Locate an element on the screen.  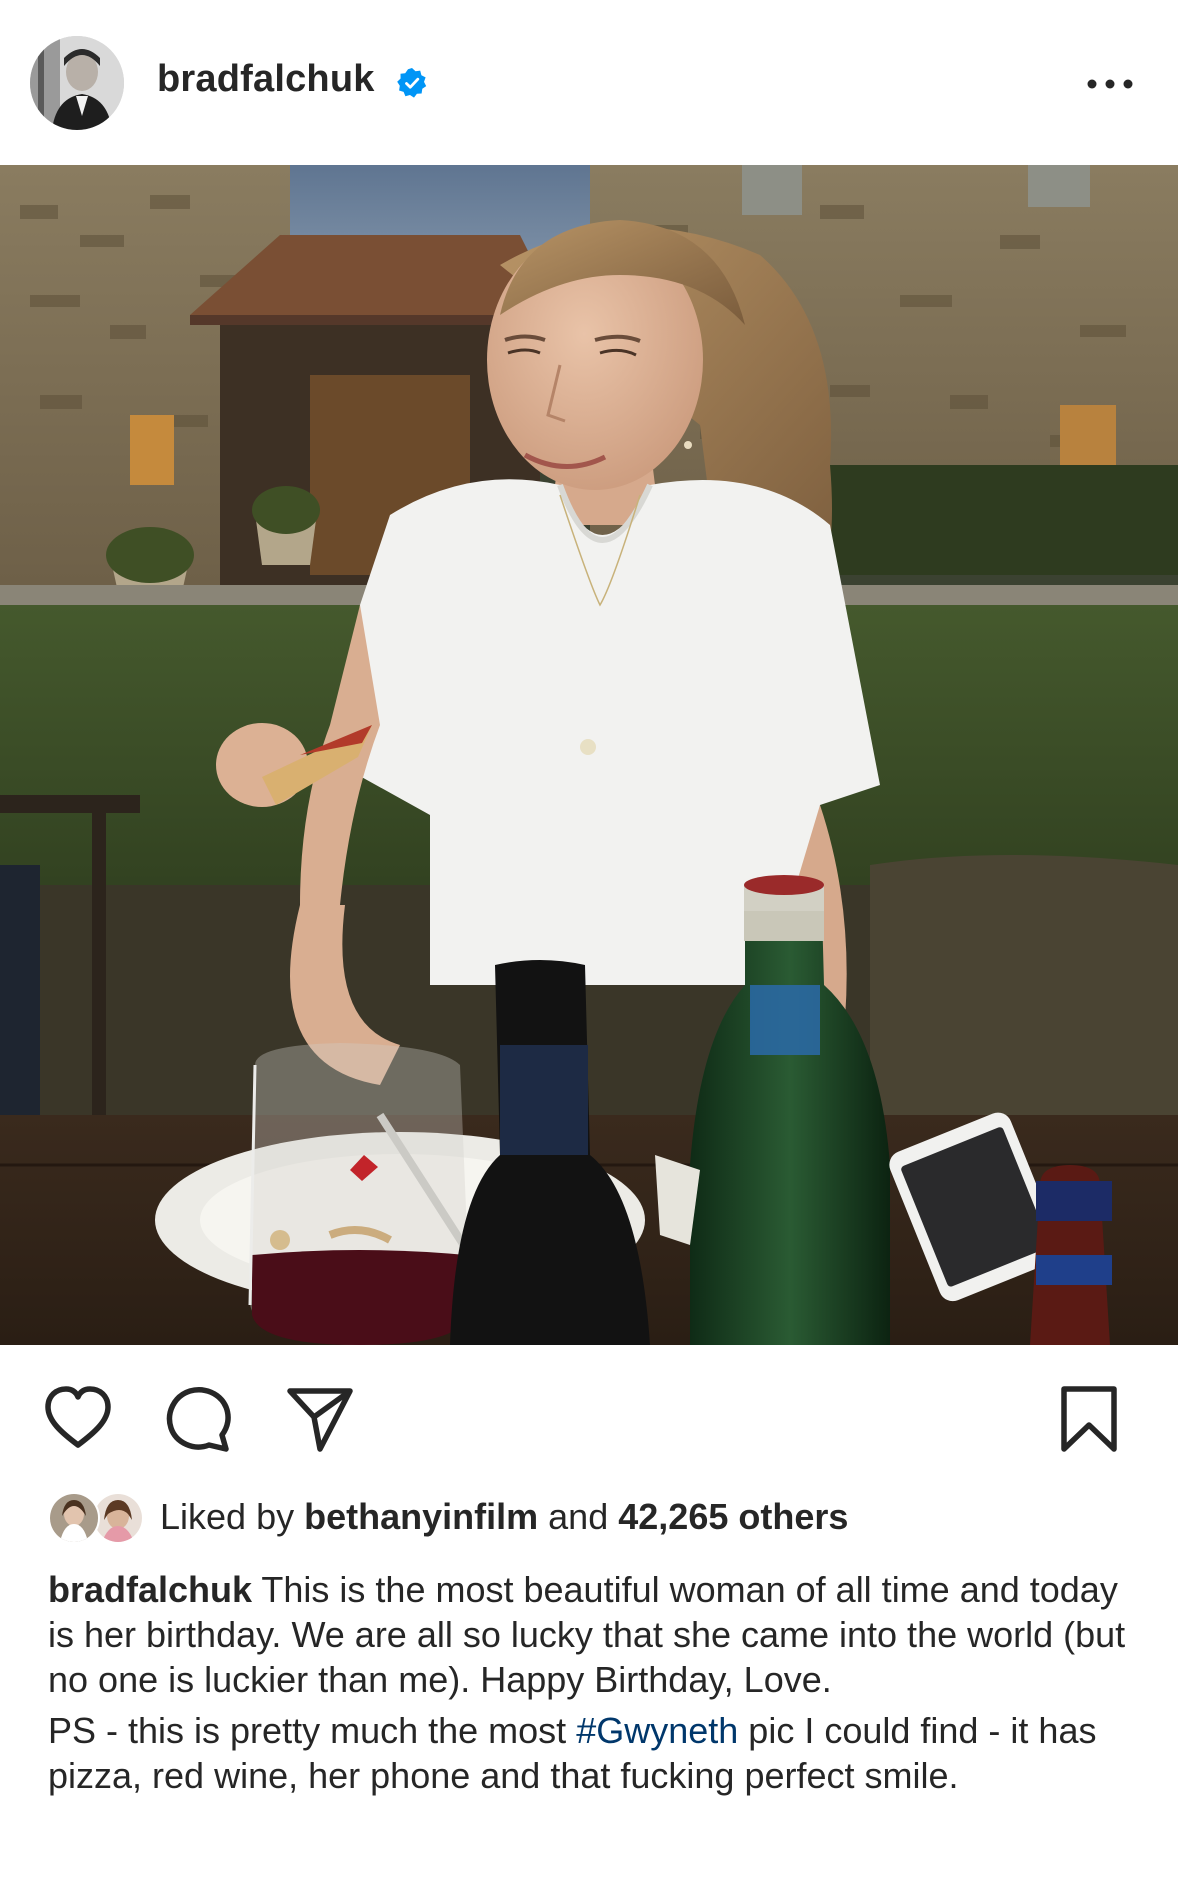
bookmark-icon is located at coordinates (1089, 1419).